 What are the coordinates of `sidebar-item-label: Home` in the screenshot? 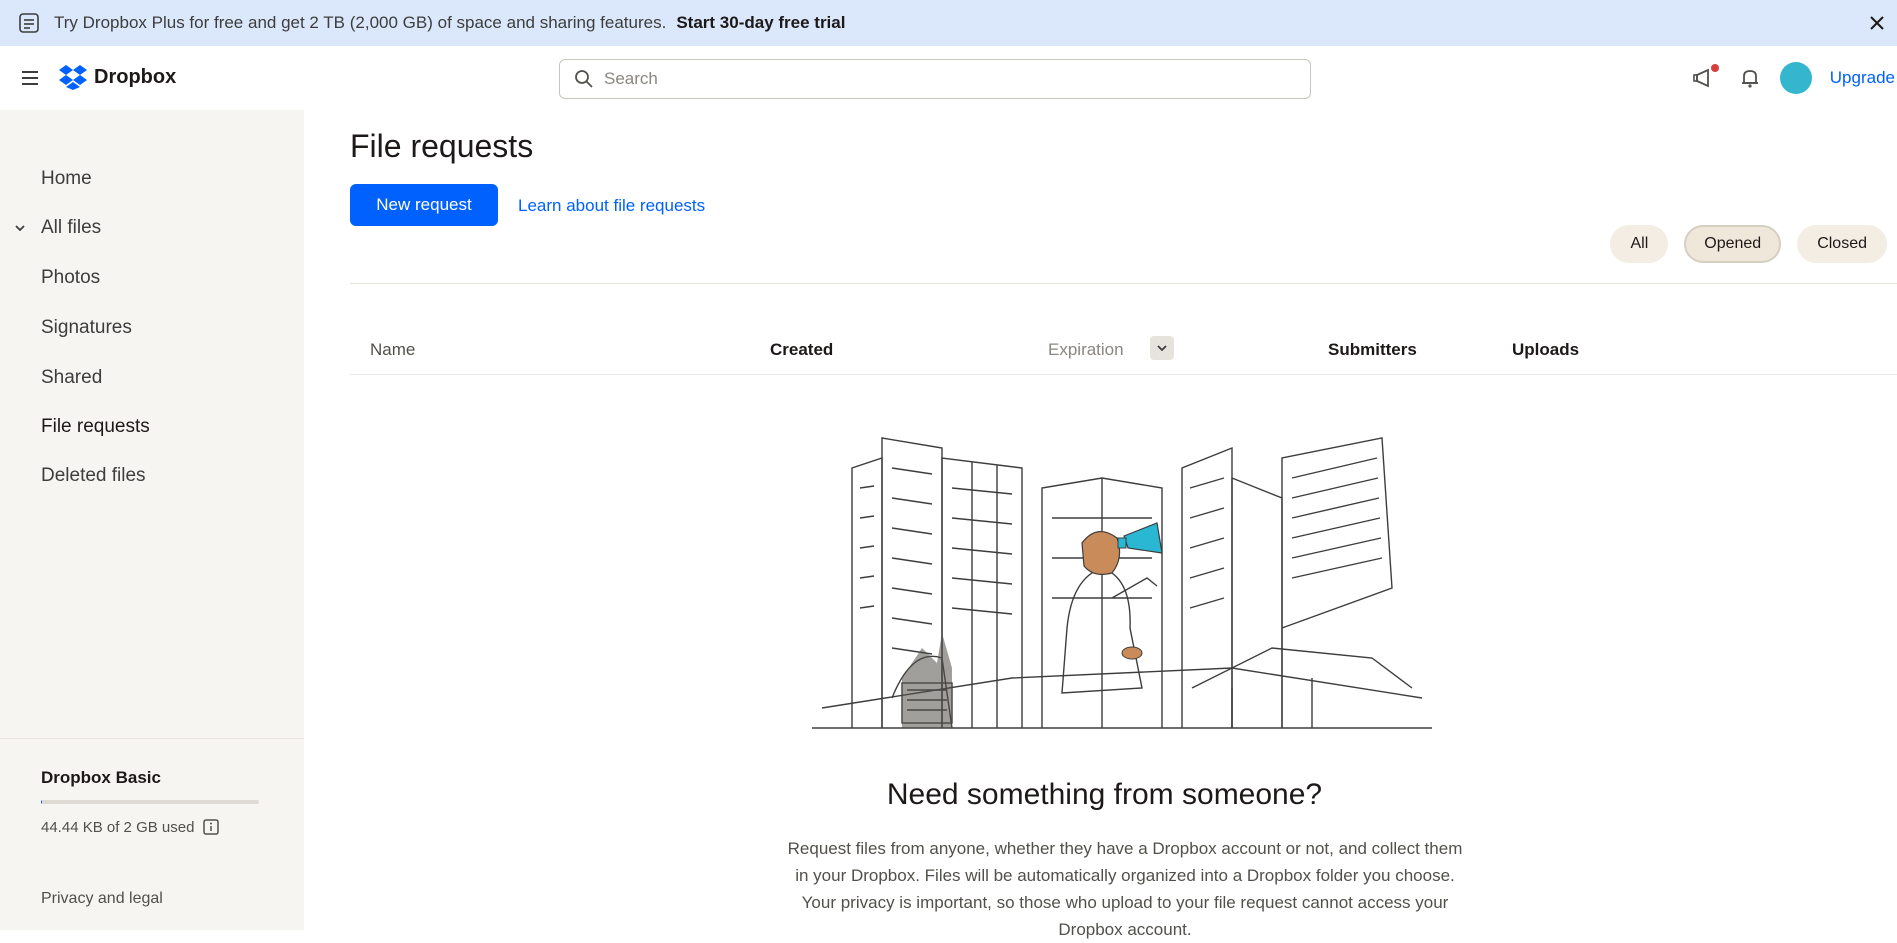 It's located at (66, 178).